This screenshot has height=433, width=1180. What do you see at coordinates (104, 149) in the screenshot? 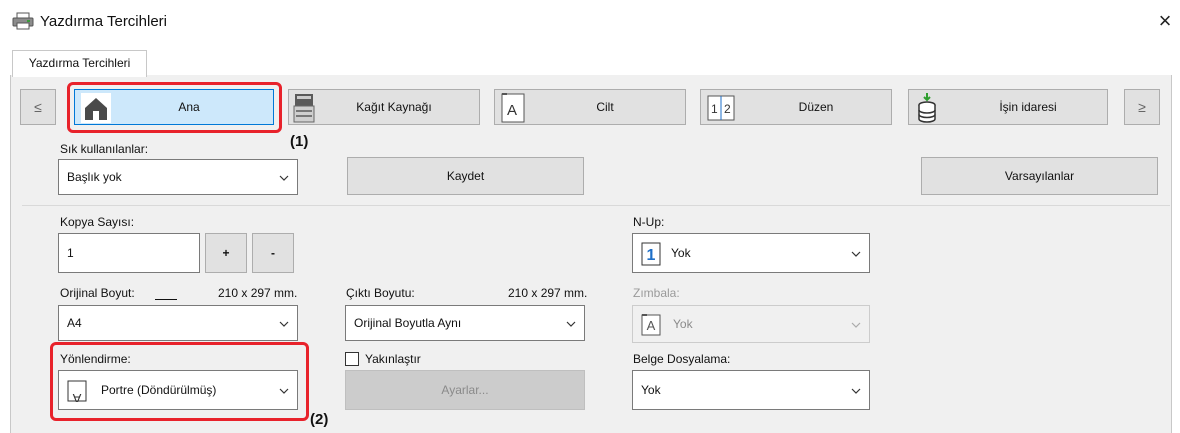
I see `favorites-label: Sık kullanılanlar:` at bounding box center [104, 149].